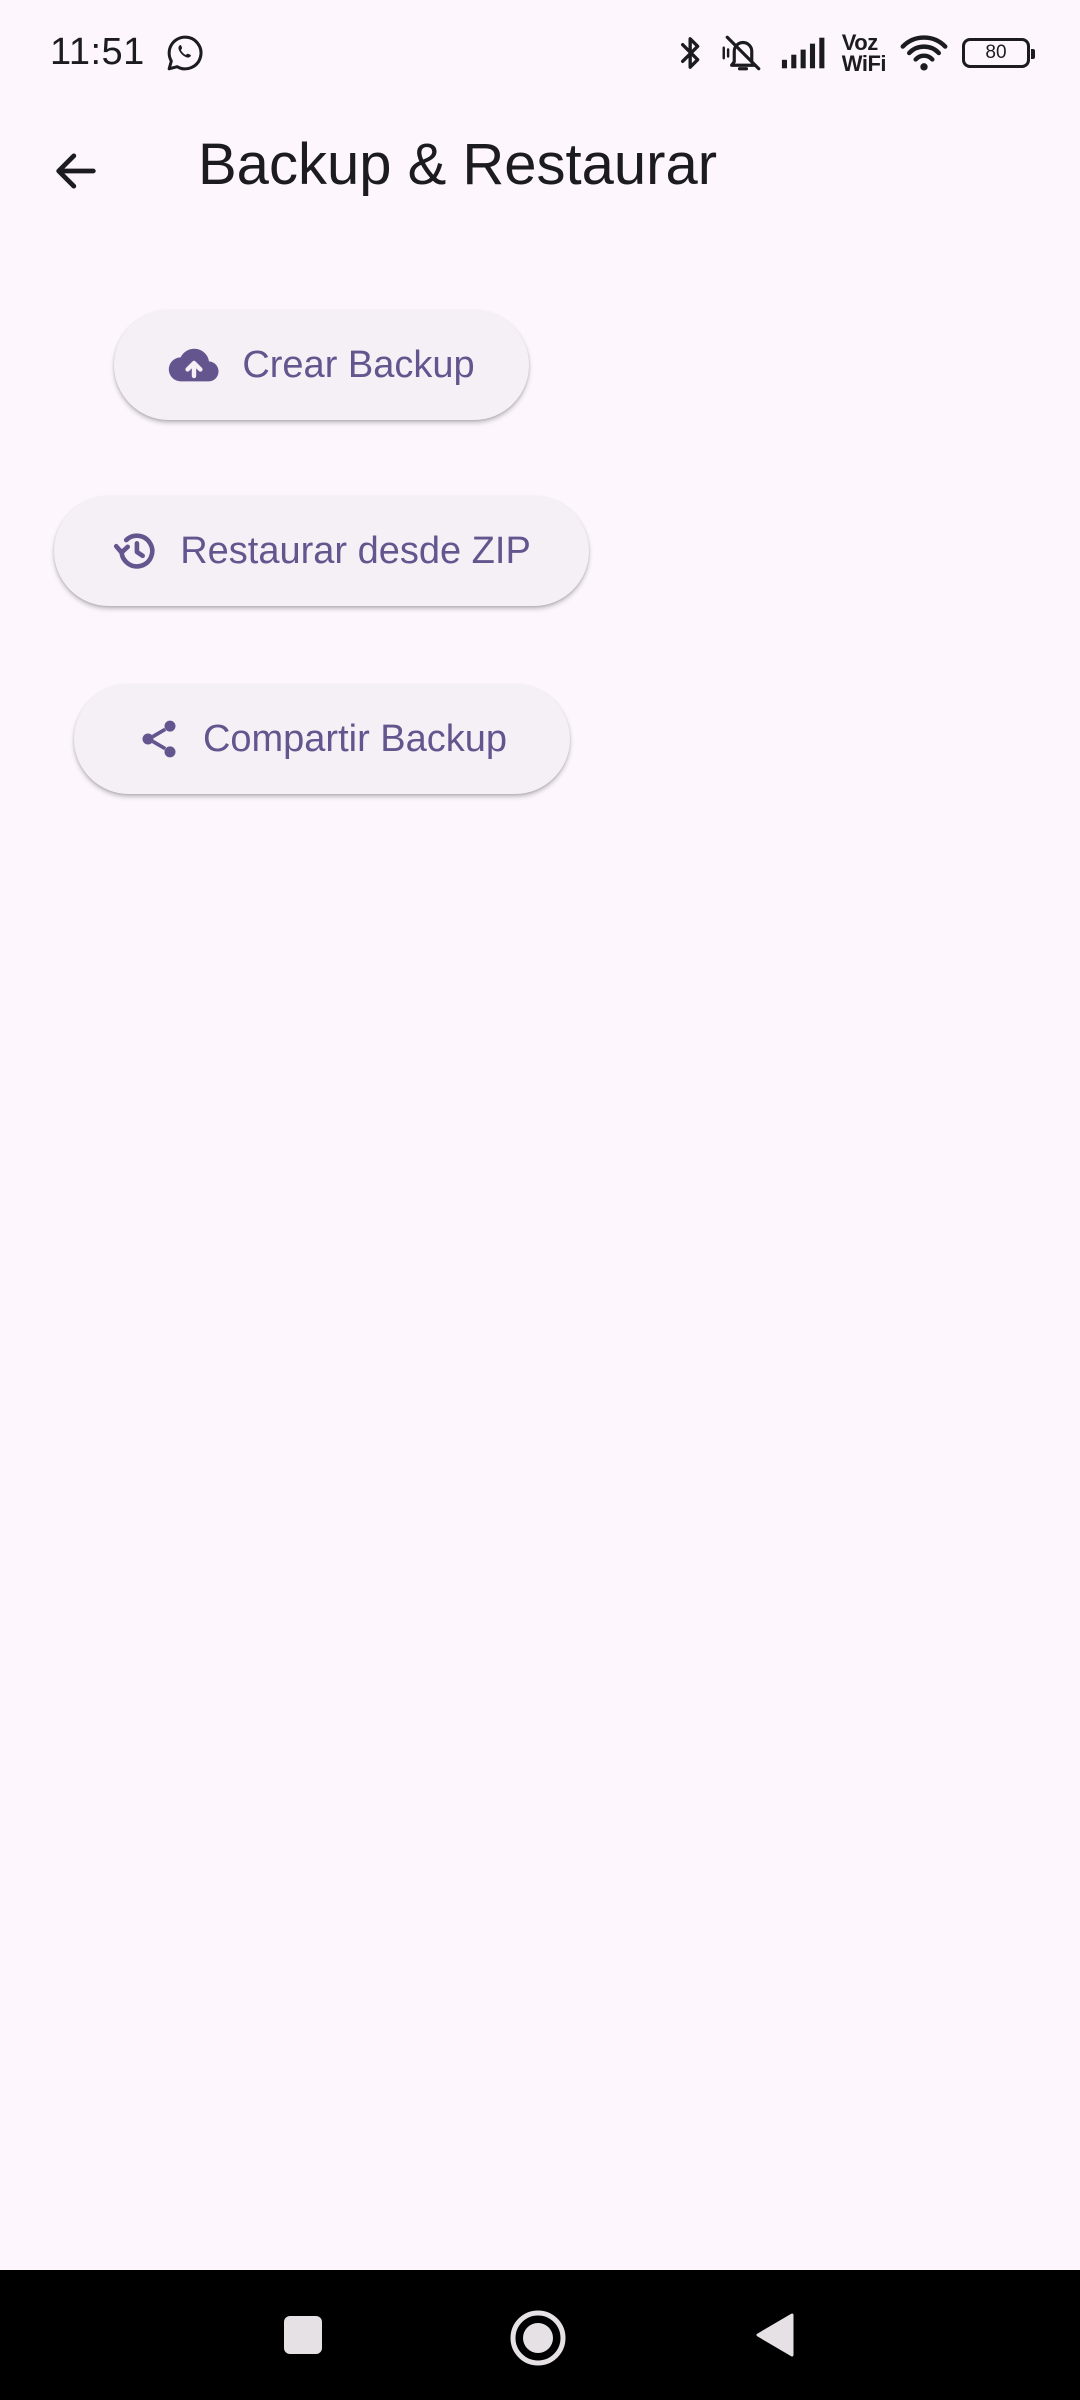 The height and width of the screenshot is (2400, 1080). Describe the element at coordinates (185, 53) in the screenshot. I see `whatsapp-icon` at that location.